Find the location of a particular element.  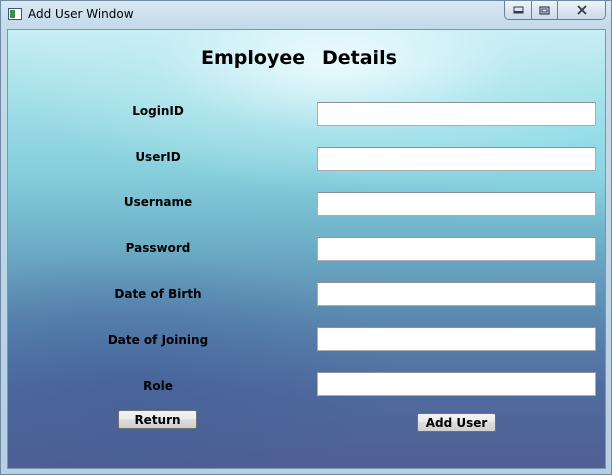

maximize-button is located at coordinates (545, 10).